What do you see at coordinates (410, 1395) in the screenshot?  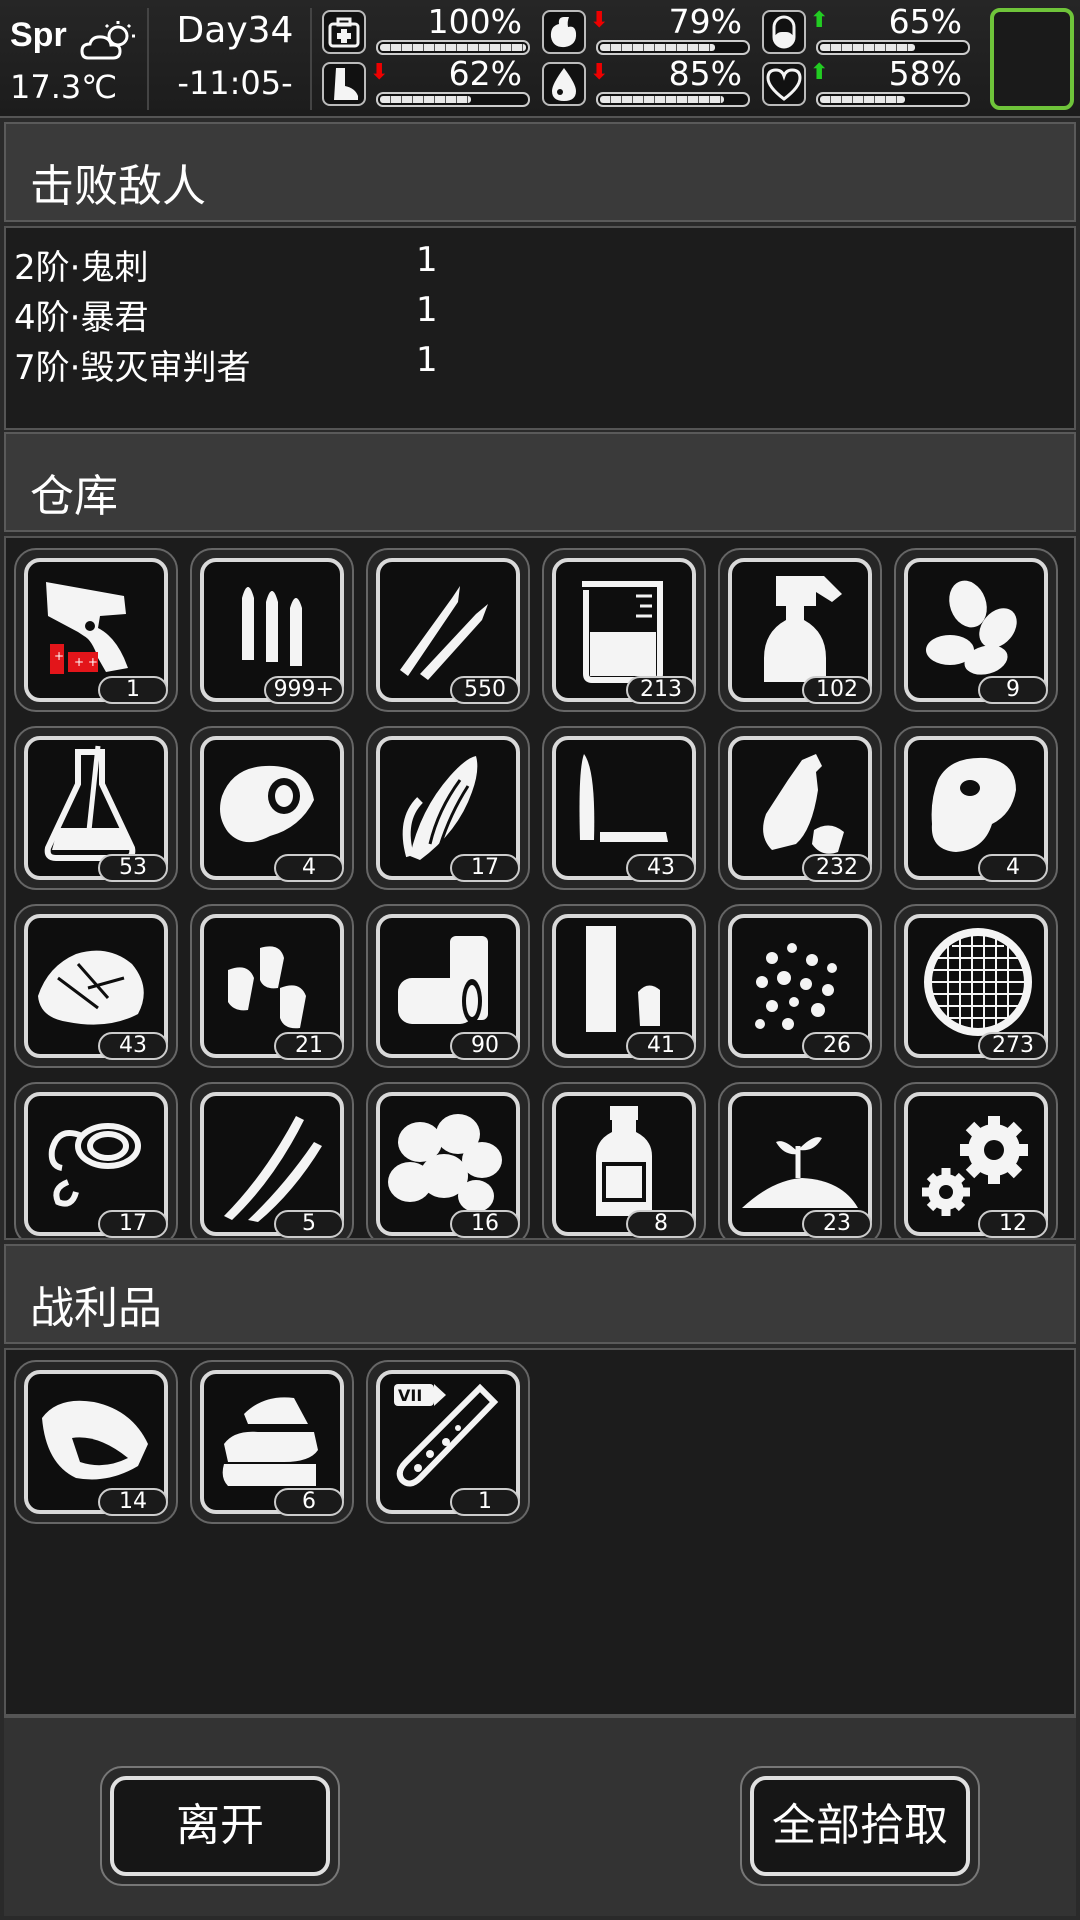 I see `svg-text: VII` at bounding box center [410, 1395].